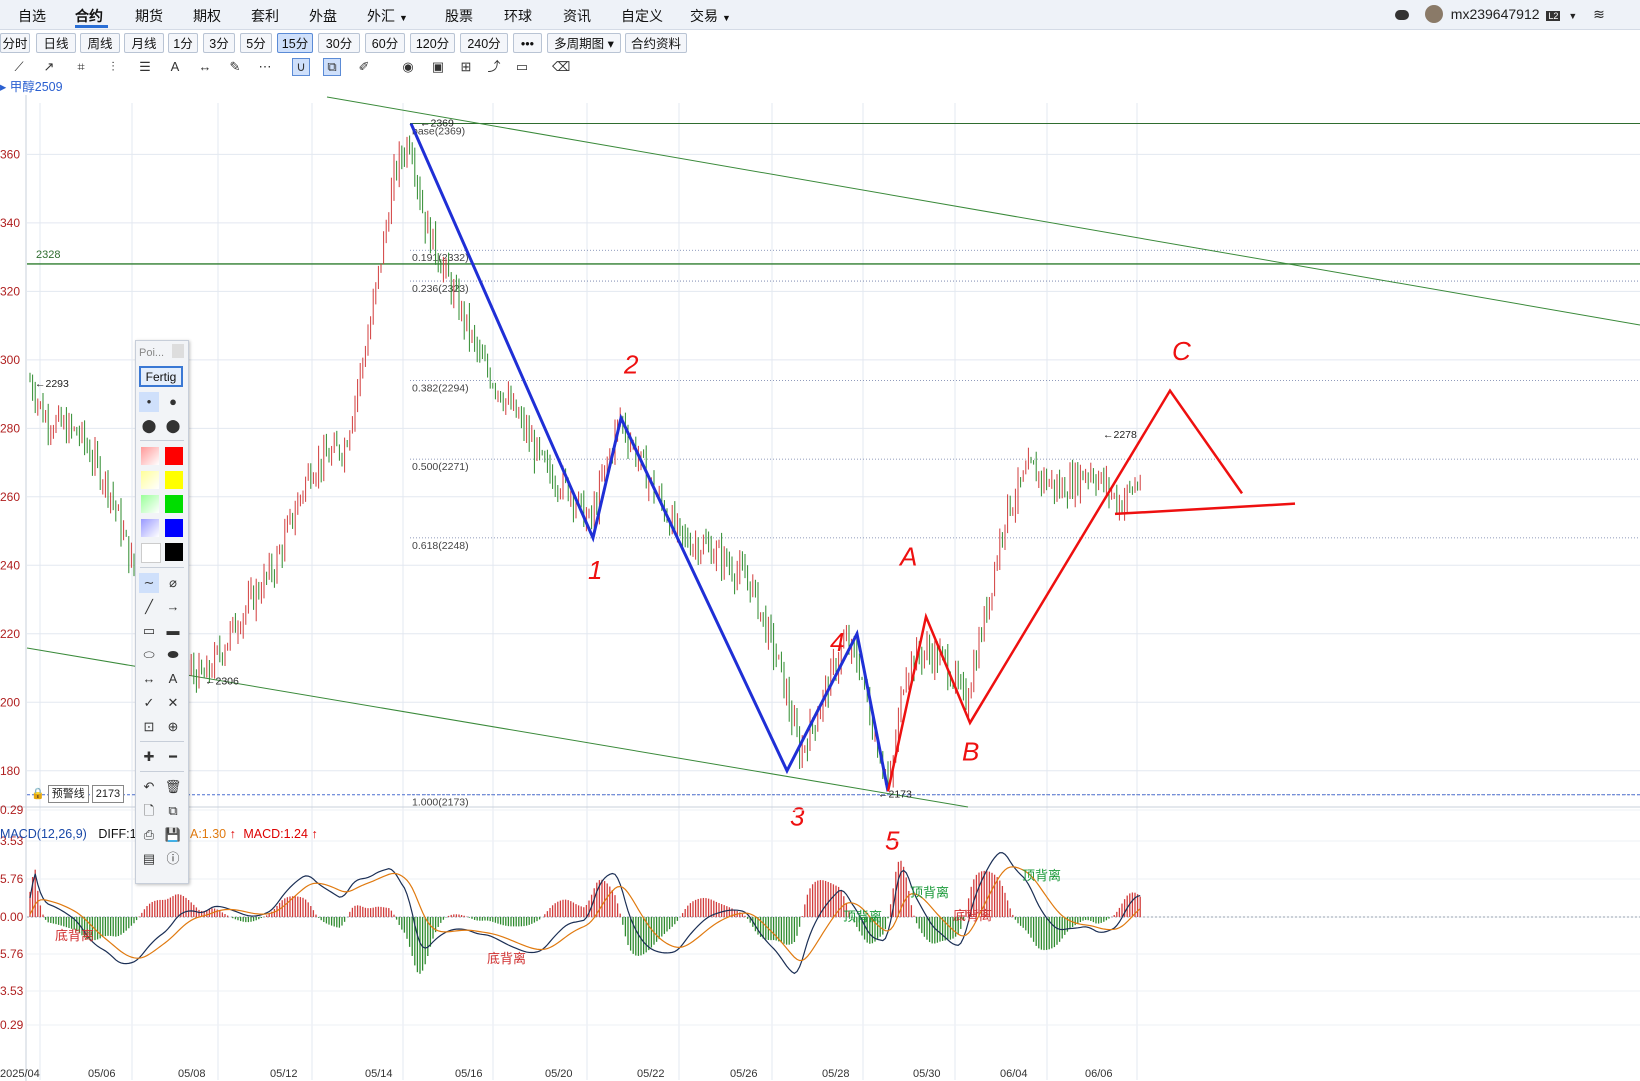 This screenshot has height=1081, width=1640. What do you see at coordinates (219, 43) in the screenshot?
I see `period-button-5: 3分` at bounding box center [219, 43].